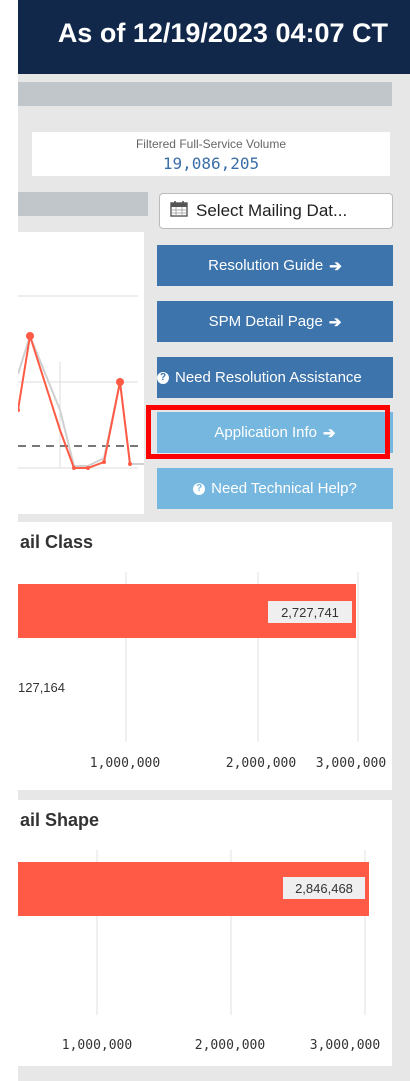 Image resolution: width=410 pixels, height=1081 pixels. I want to click on header-title: As of 12/19/2023 04:07 CT, so click(222, 33).